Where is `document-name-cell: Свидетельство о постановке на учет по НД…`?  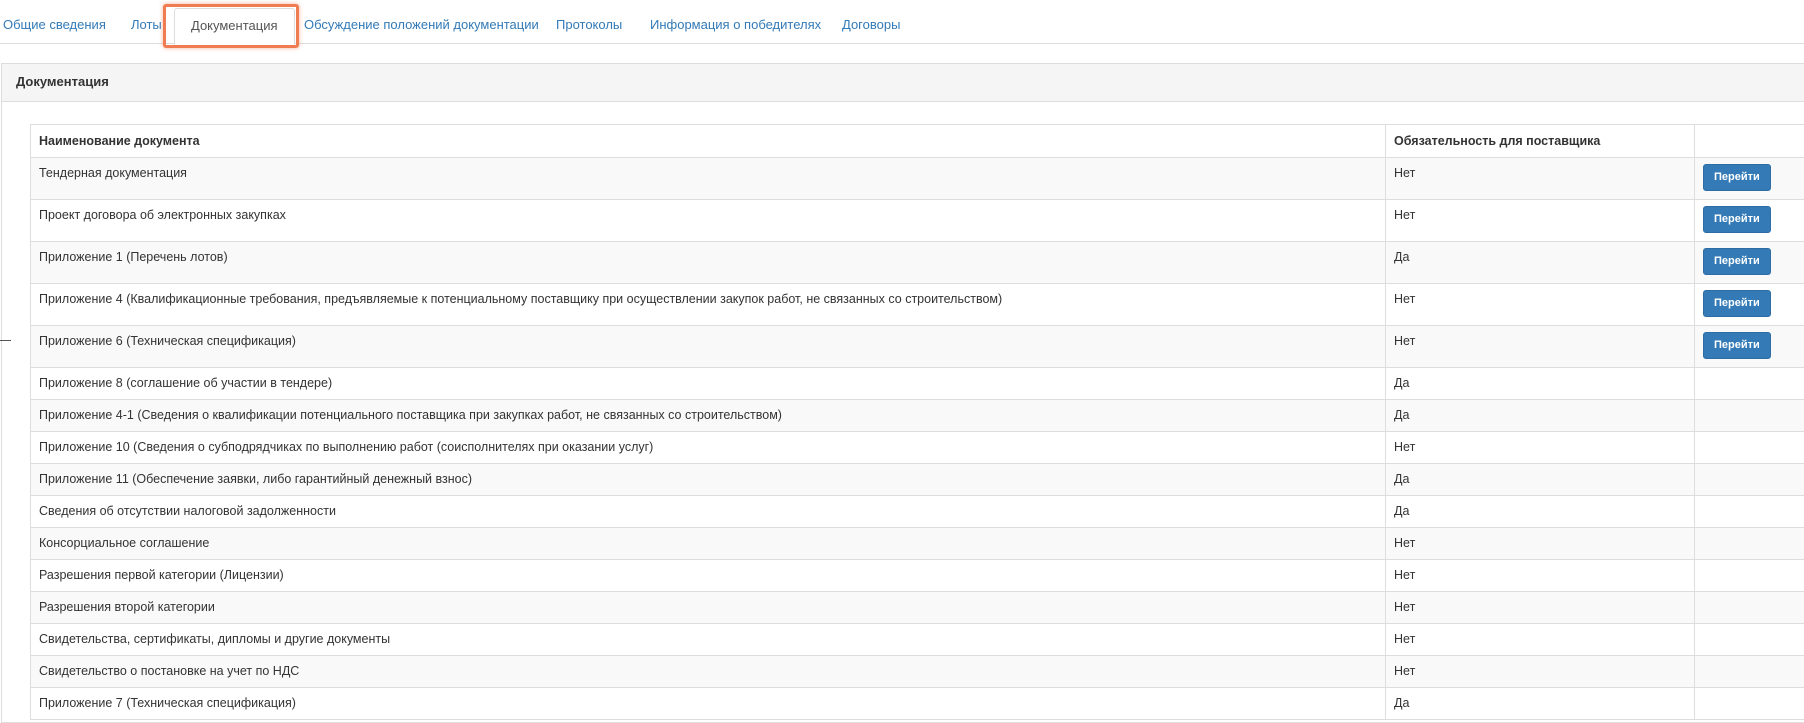 document-name-cell: Свидетельство о постановке на учет по НД… is located at coordinates (708, 672).